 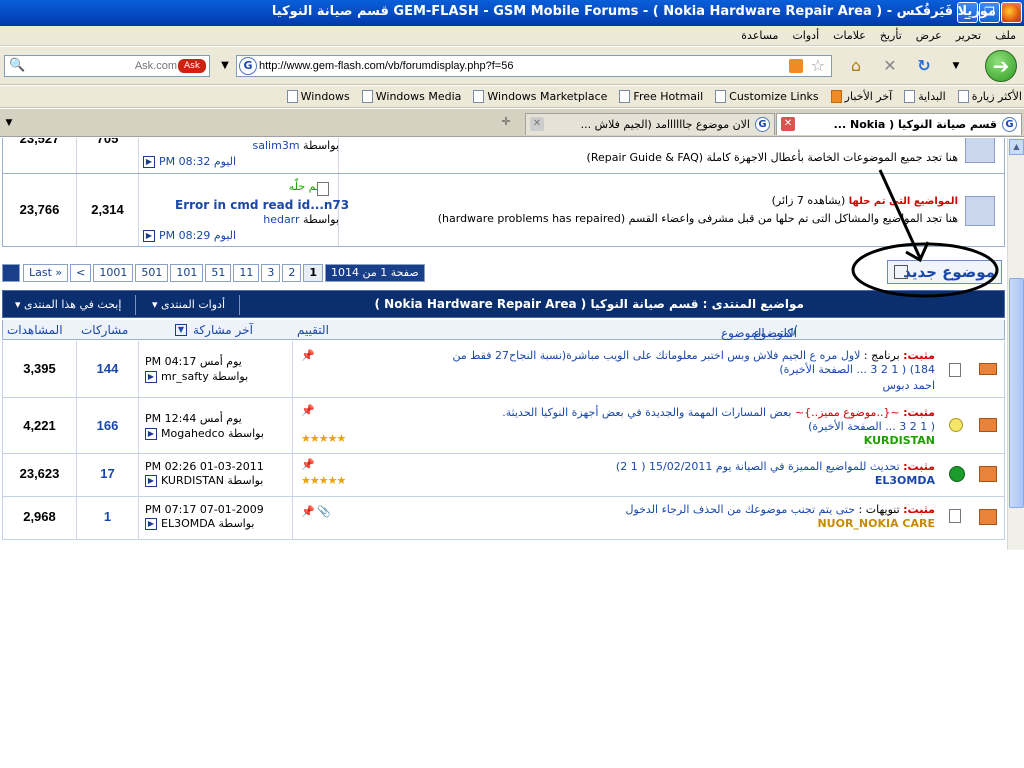 I want to click on scroll-thumb, so click(x=1016, y=393).